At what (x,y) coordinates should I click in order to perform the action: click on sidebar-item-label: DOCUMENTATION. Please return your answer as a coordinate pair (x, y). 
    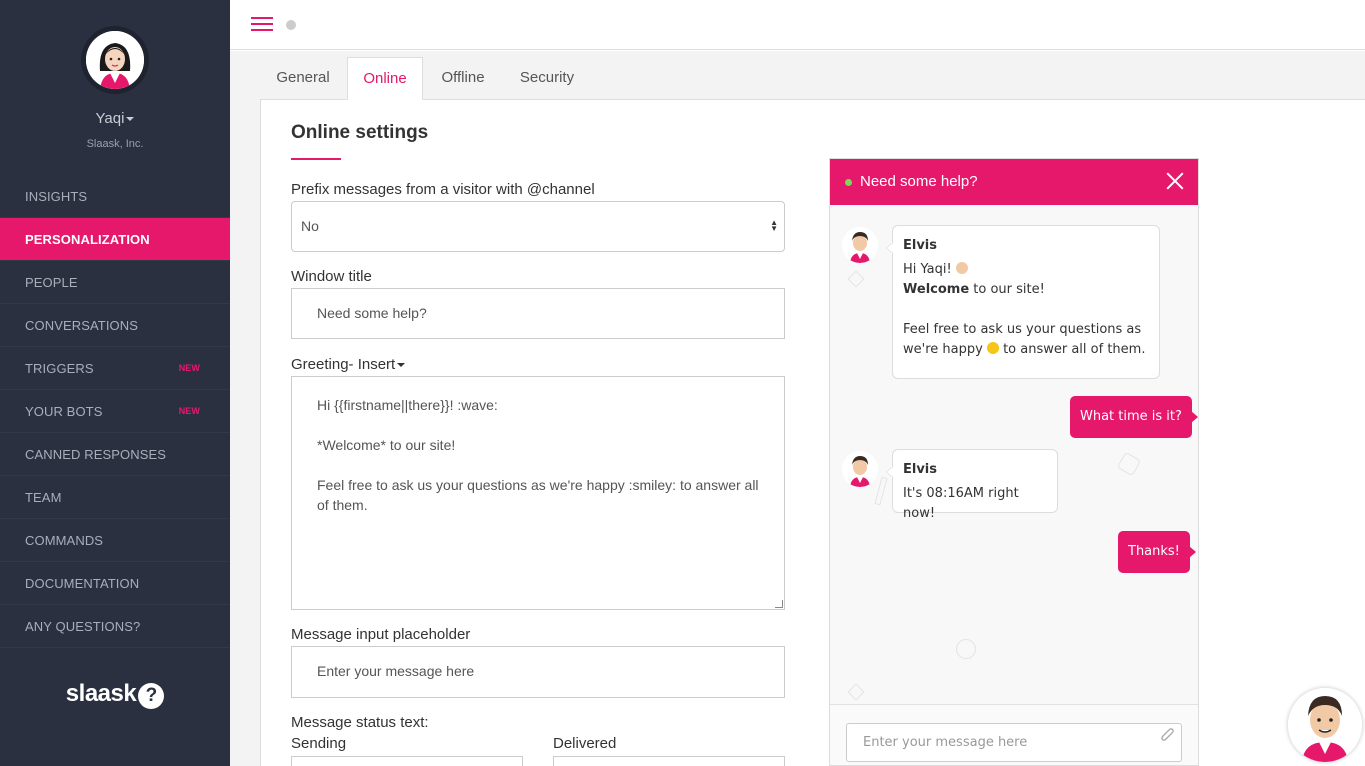
    Looking at the image, I should click on (82, 583).